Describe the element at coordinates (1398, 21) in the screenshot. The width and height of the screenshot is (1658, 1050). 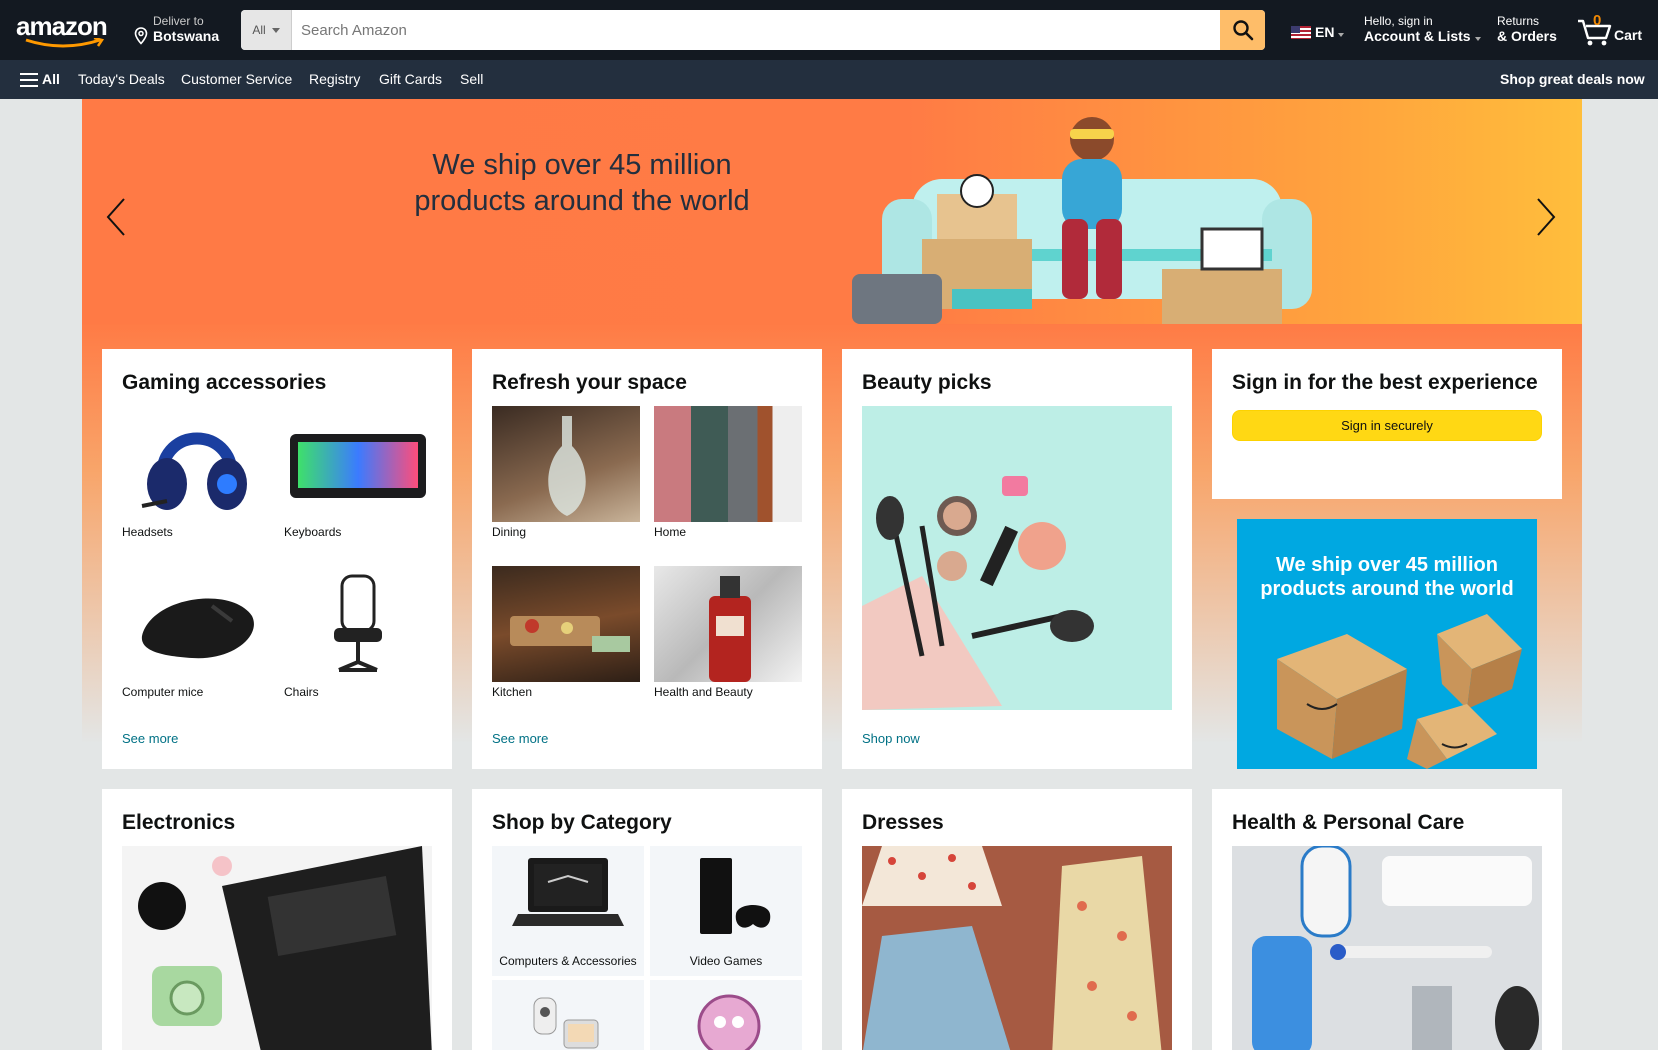
I see `account-greeting: Hello, sign in` at that location.